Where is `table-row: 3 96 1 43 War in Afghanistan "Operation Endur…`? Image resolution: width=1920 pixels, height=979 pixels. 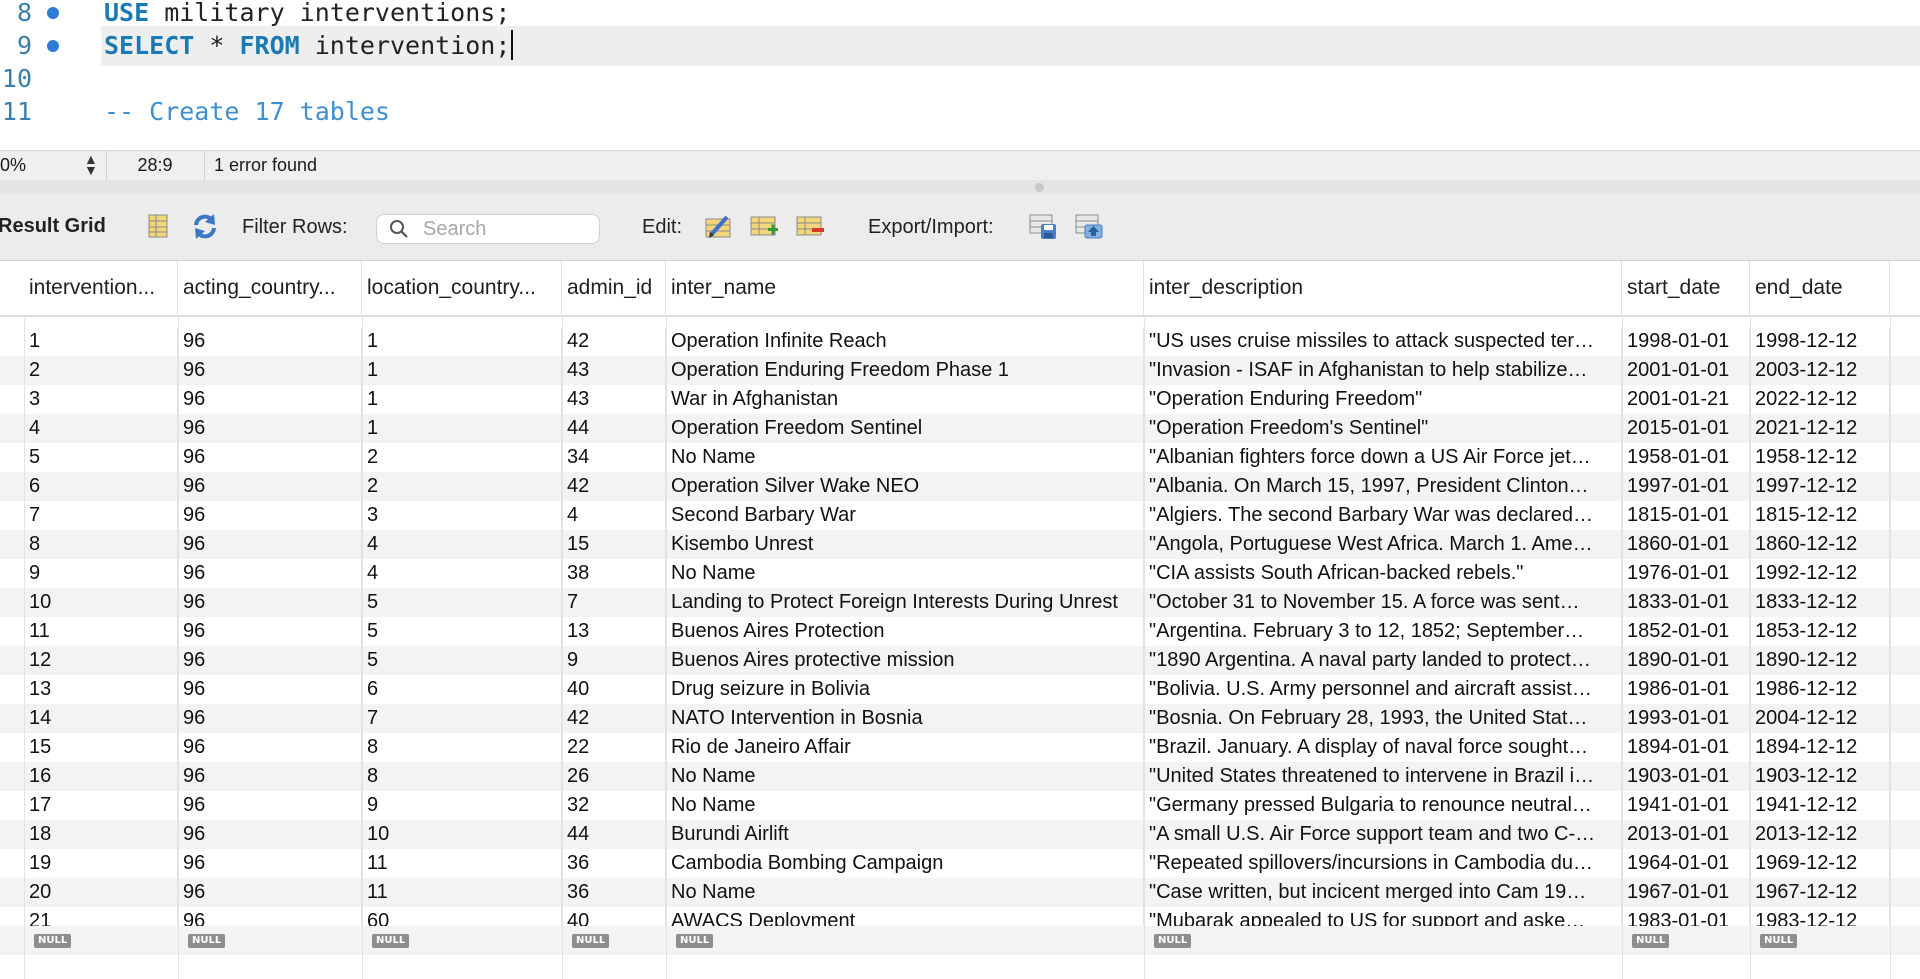
table-row: 3 96 1 43 War in Afghanistan "Operation Endur… is located at coordinates (960, 399).